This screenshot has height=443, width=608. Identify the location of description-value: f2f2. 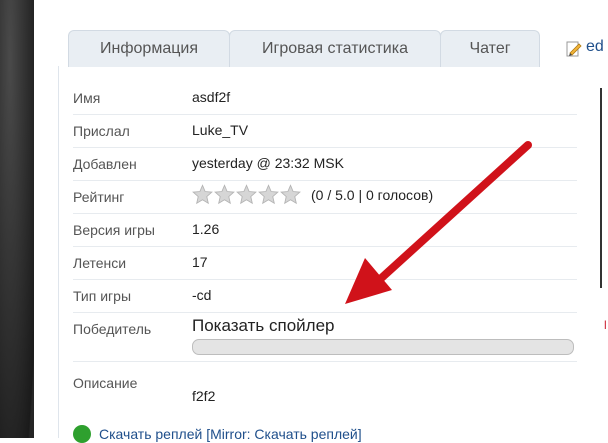
(204, 396).